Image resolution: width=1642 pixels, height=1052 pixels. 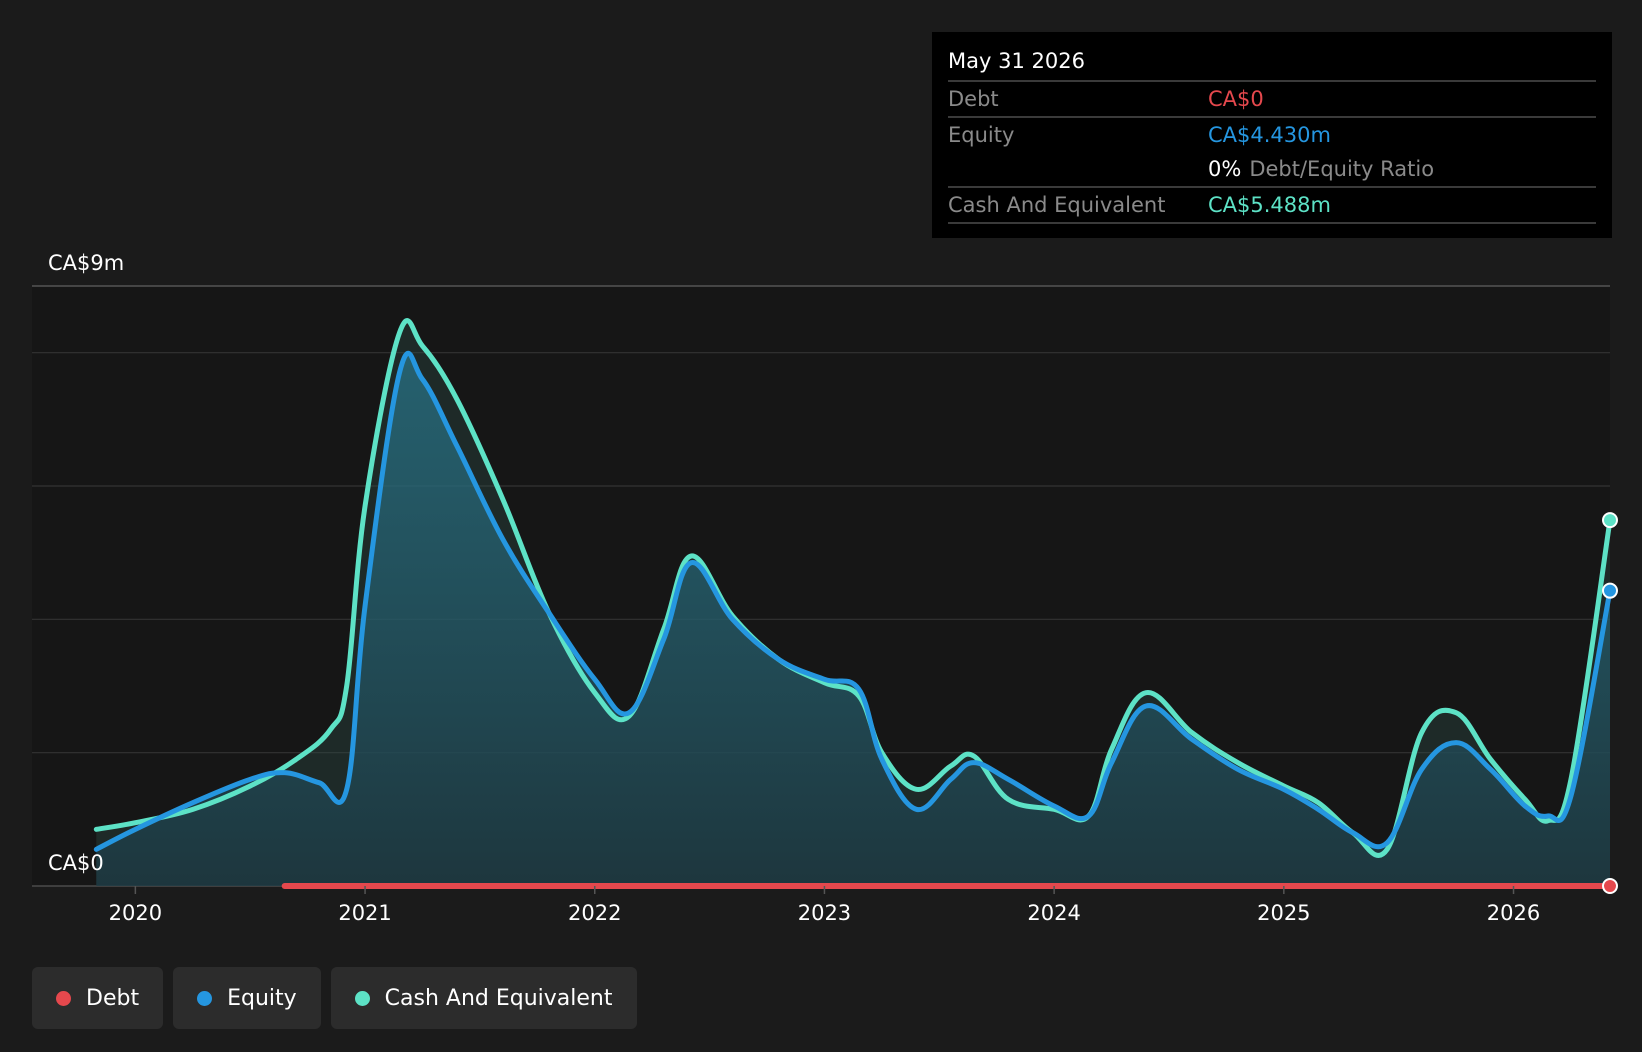 What do you see at coordinates (262, 998) in the screenshot?
I see `legend-label-equity: Equity` at bounding box center [262, 998].